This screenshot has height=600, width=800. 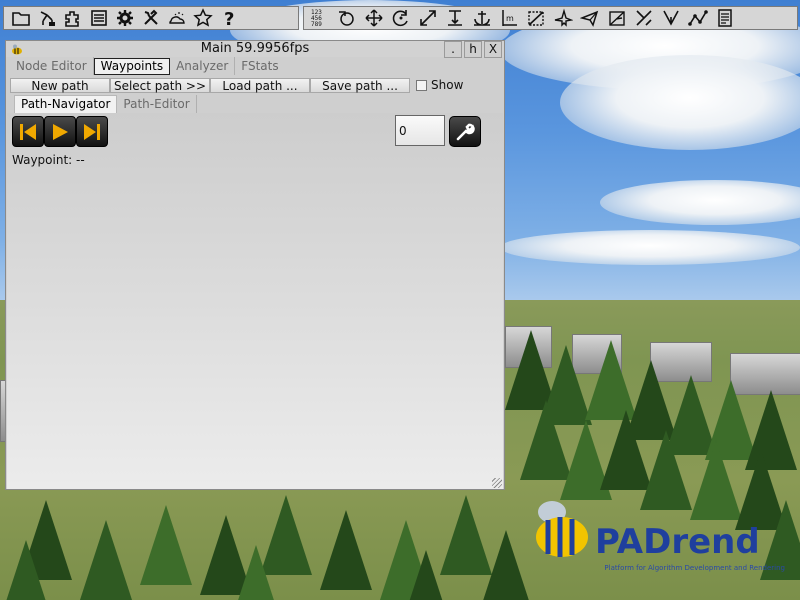 I want to click on waypoint-label: Waypoint: --, so click(x=48, y=160).